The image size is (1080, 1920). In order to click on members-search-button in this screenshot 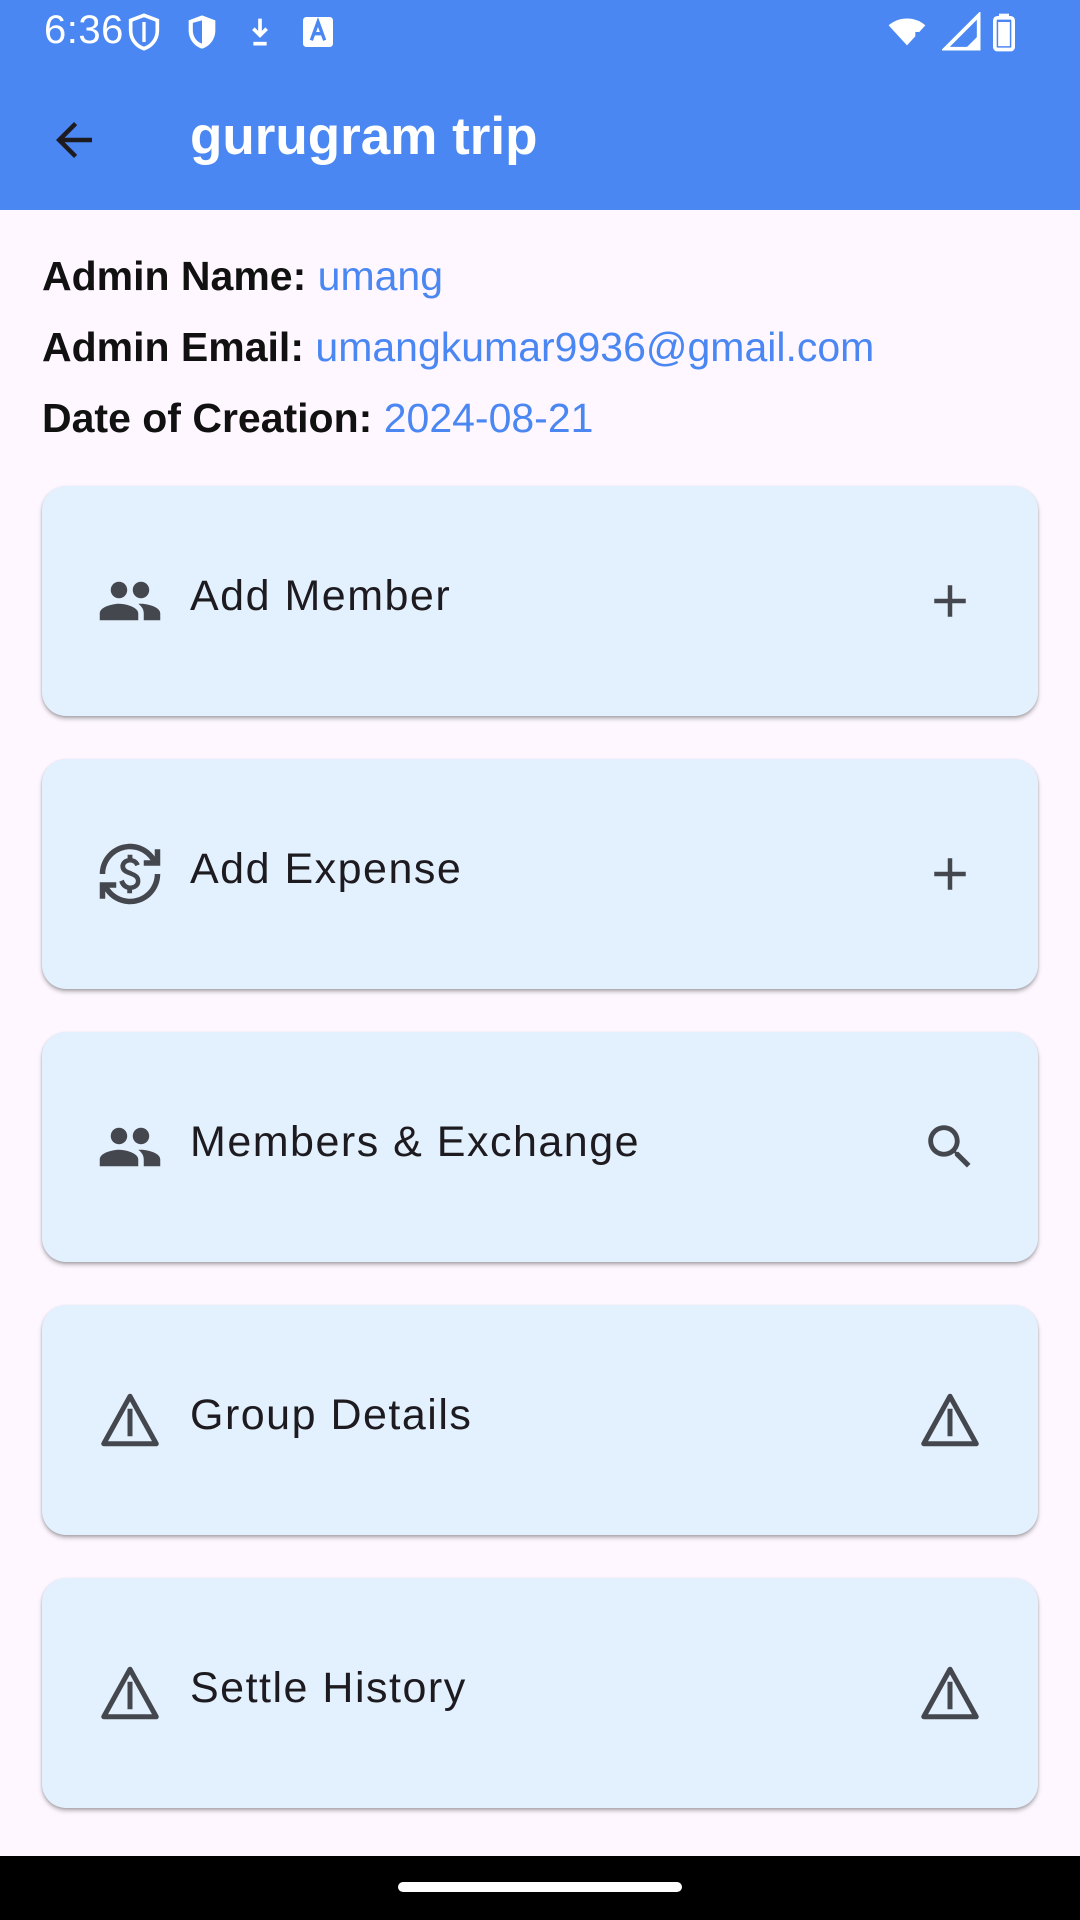, I will do `click(950, 1147)`.